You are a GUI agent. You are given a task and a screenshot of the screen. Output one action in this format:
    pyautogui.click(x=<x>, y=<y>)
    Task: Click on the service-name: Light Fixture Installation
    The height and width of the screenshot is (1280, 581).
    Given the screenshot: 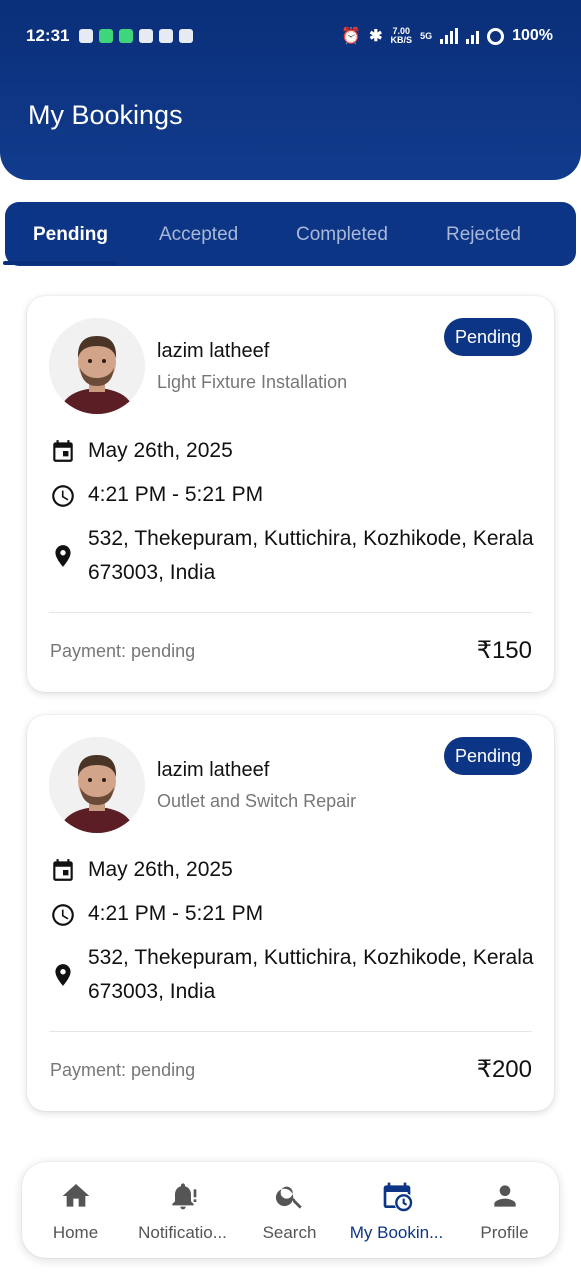 What is the action you would take?
    pyautogui.click(x=252, y=382)
    